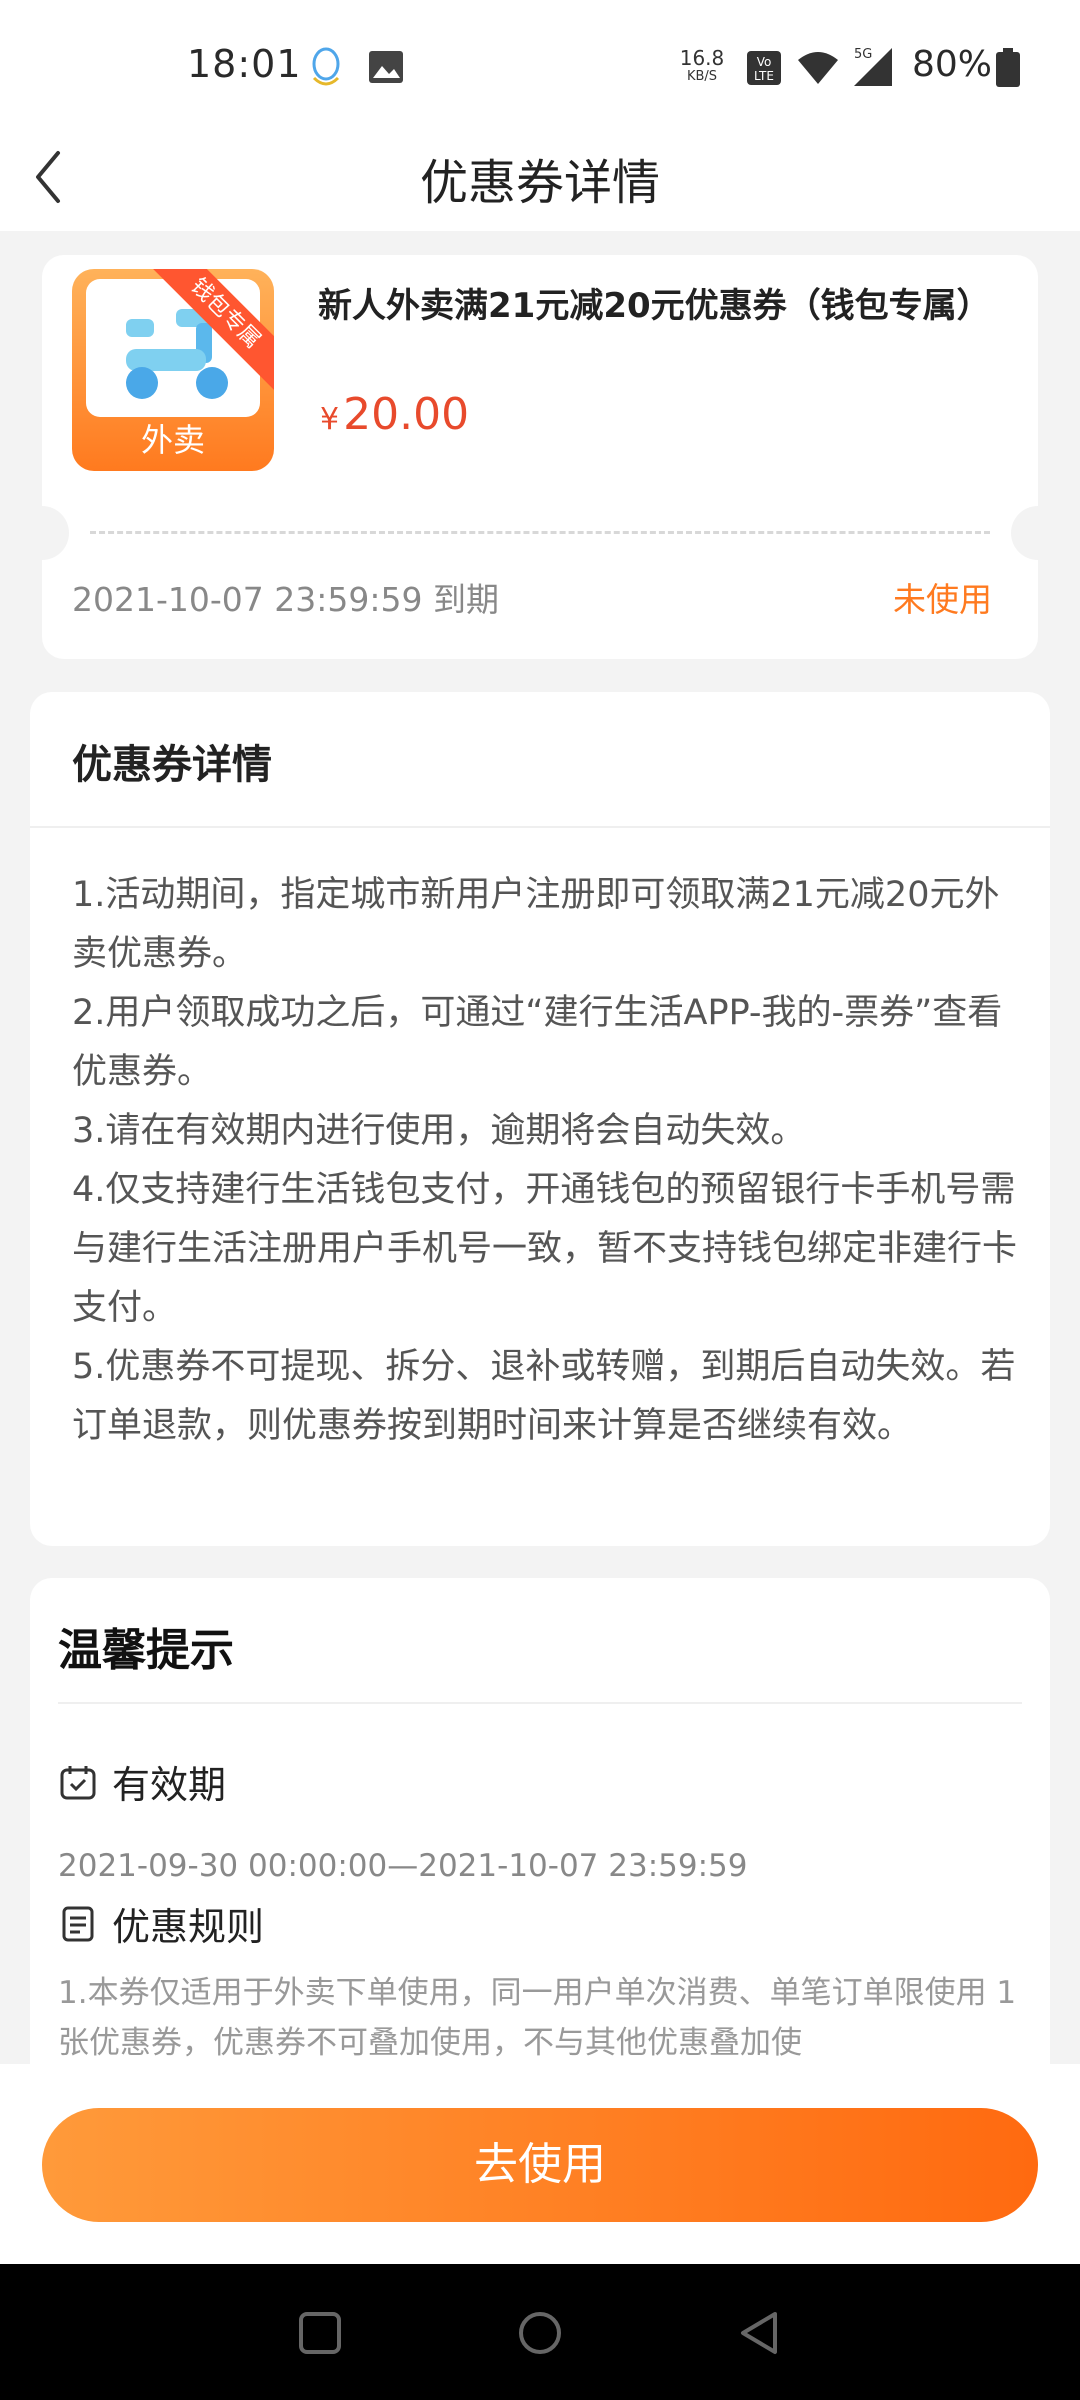  I want to click on validity-heading: 有效期, so click(142, 1781).